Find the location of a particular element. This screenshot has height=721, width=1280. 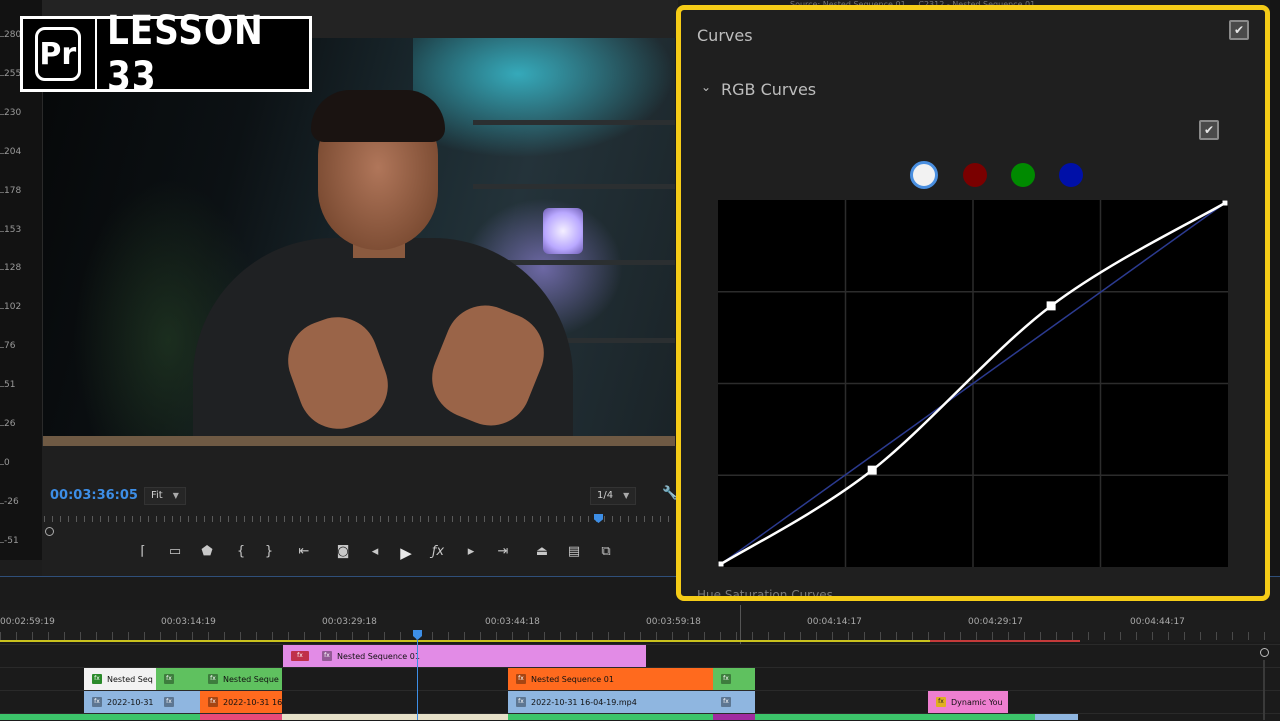

go-to-in-icon: ⇤ is located at coordinates (304, 551).